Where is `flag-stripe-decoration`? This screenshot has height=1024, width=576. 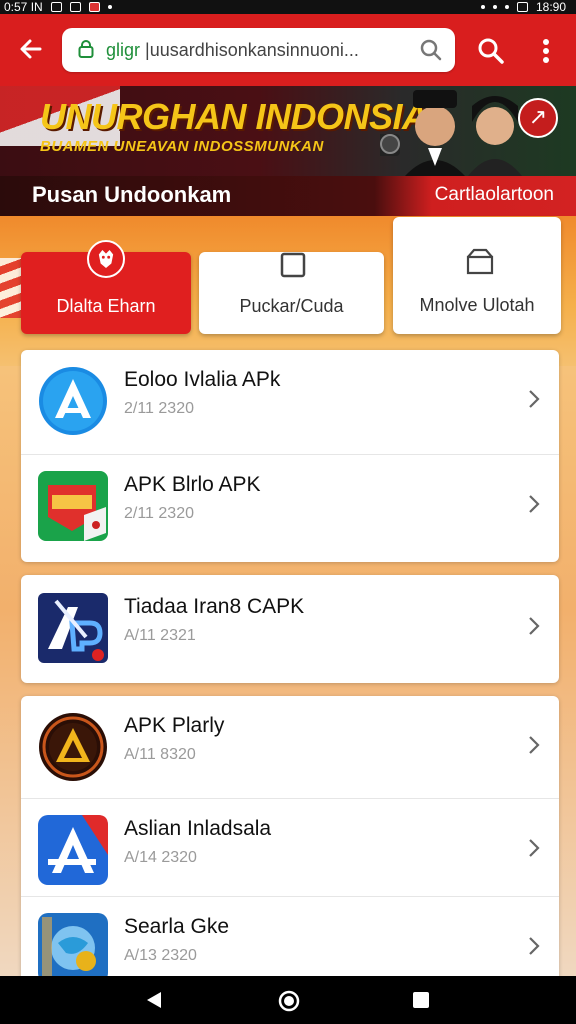 flag-stripe-decoration is located at coordinates (11, 288).